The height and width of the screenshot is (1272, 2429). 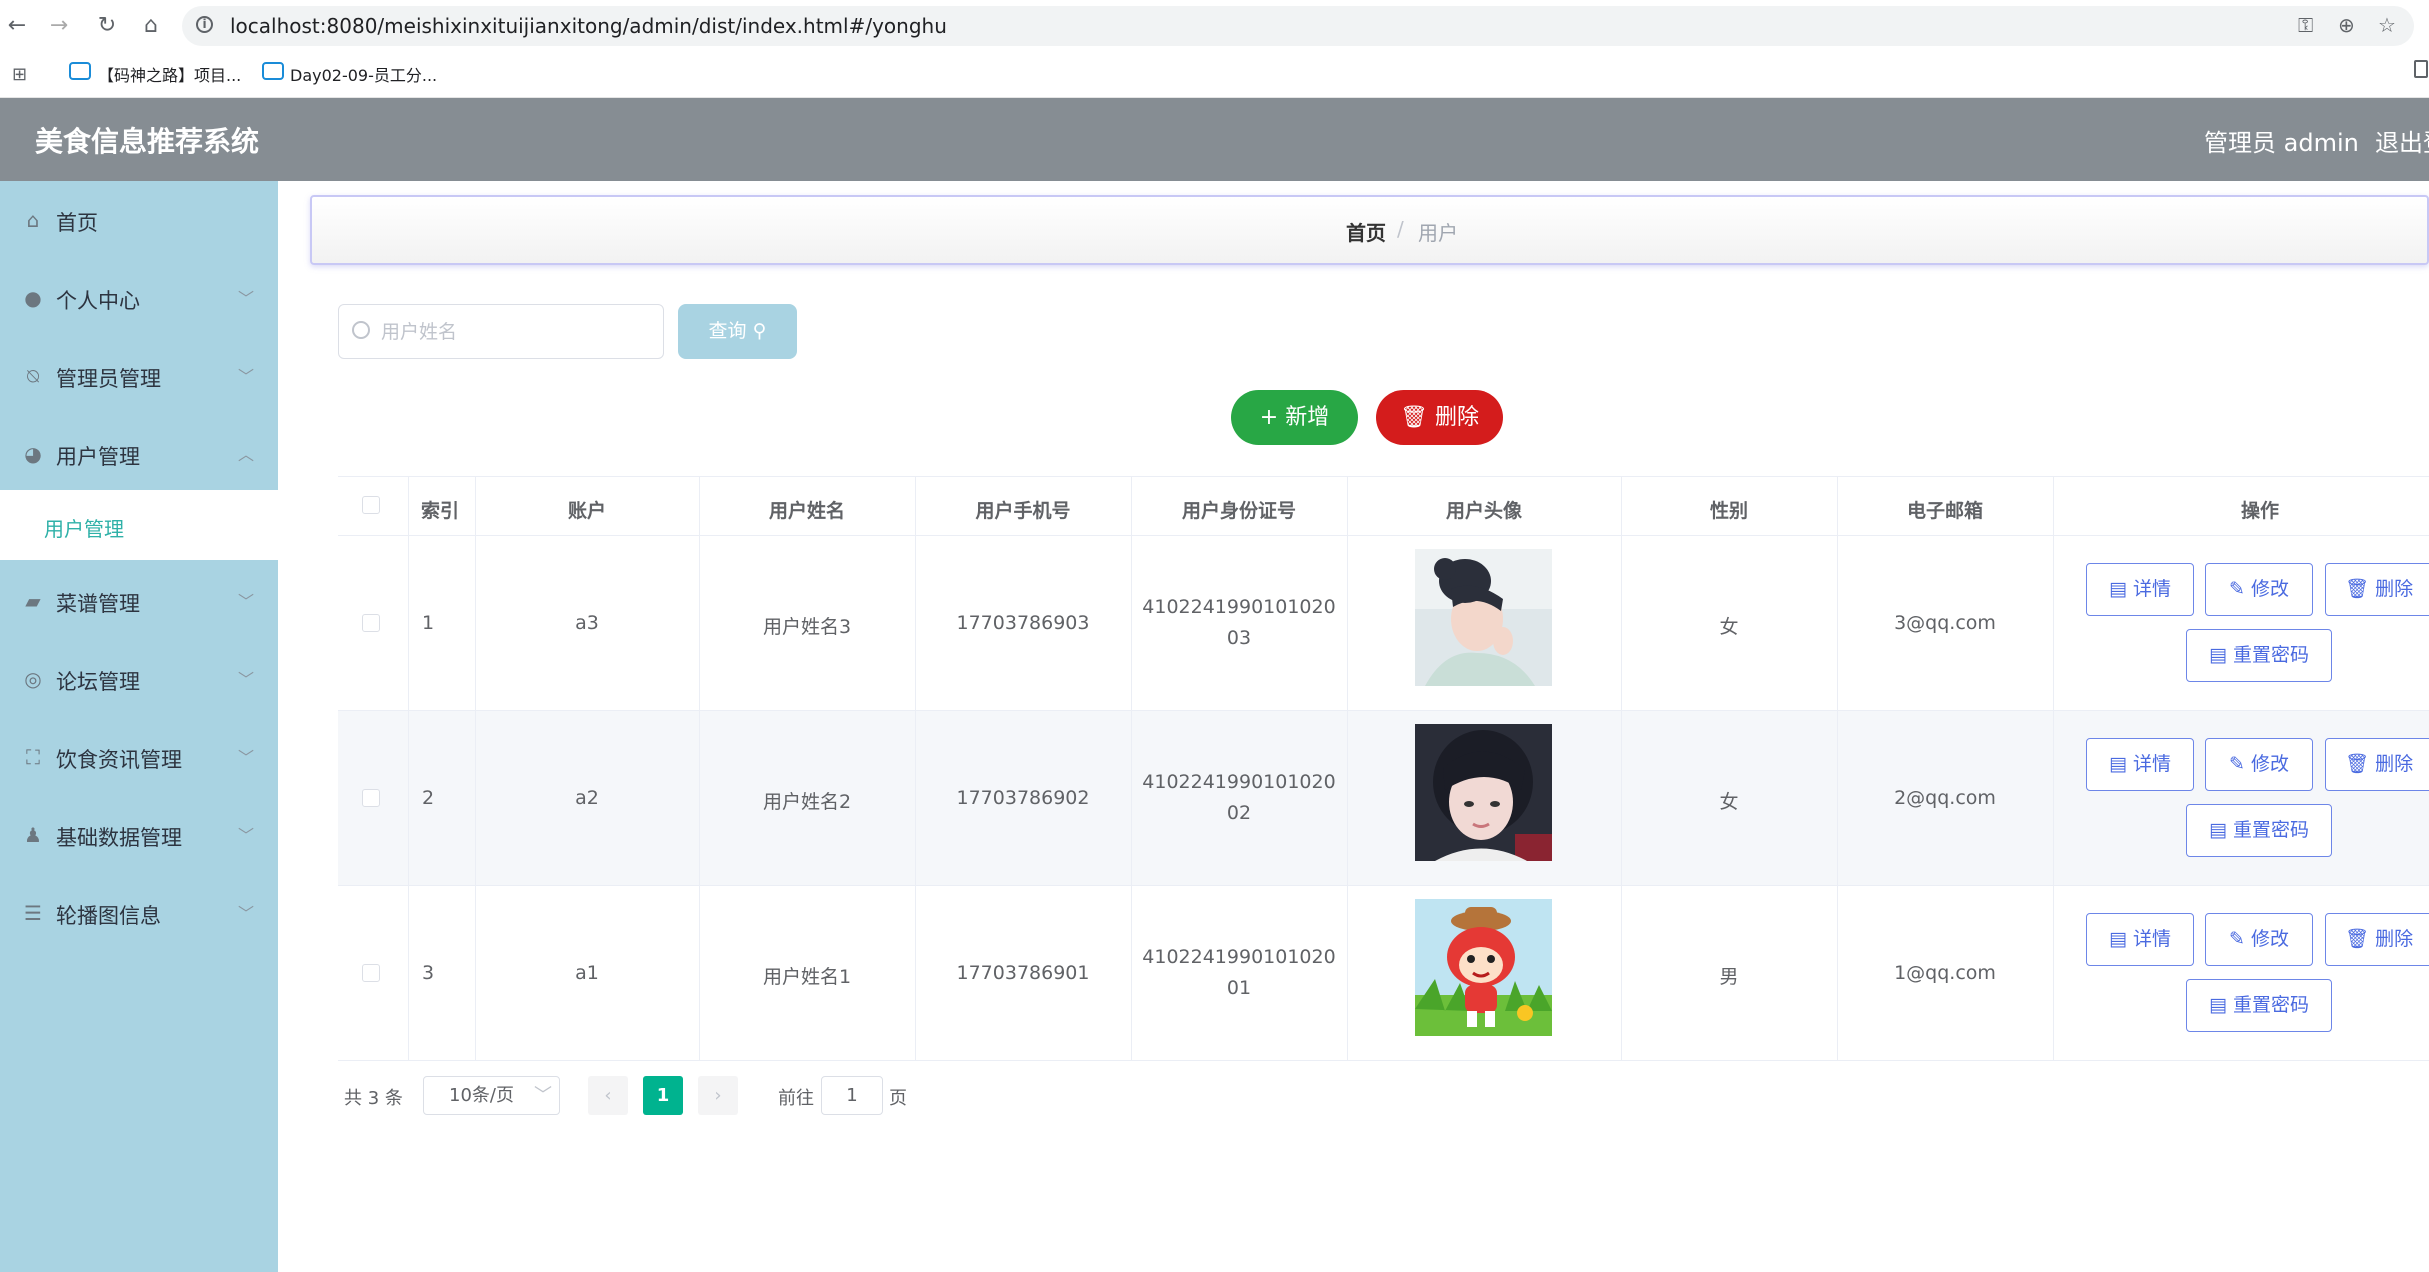 I want to click on key-icon: ⚿, so click(x=2305, y=25).